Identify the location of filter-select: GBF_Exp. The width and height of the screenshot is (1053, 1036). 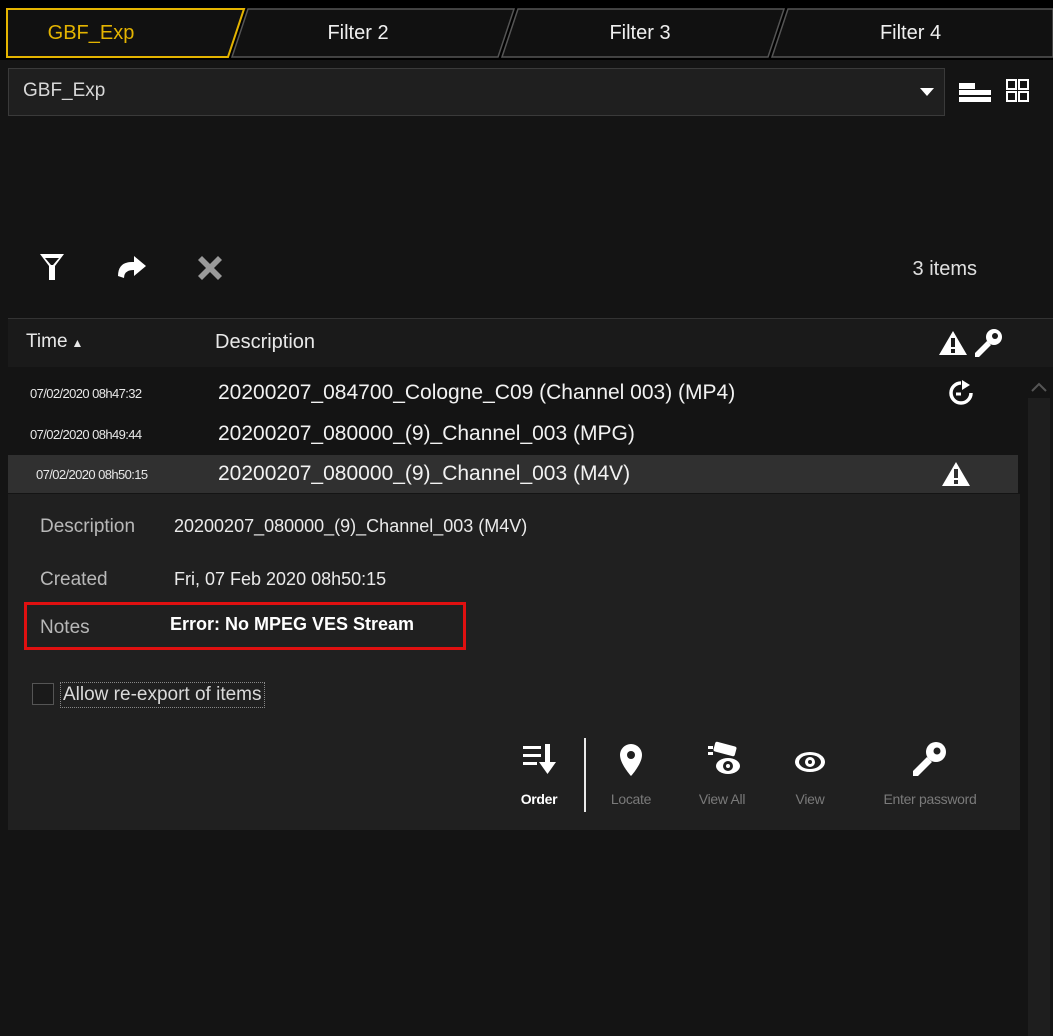
(476, 92).